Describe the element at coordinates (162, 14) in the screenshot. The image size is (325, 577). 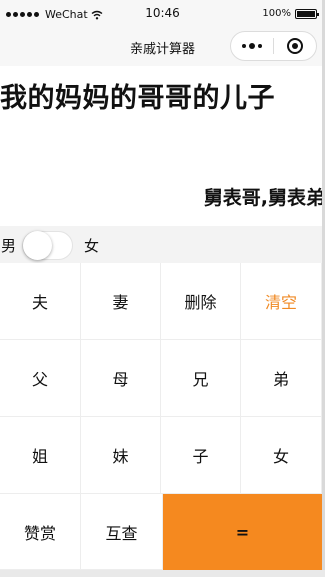
I see `status-bar: WeChat 10:46 100%` at that location.